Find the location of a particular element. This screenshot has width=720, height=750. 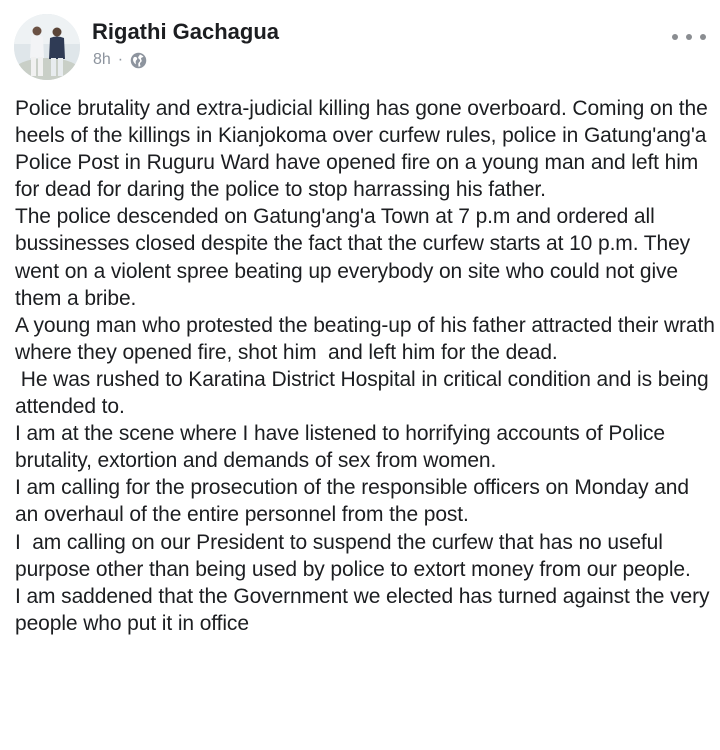

post-header: Rigathi Gachagua 8h · is located at coordinates (360, 49).